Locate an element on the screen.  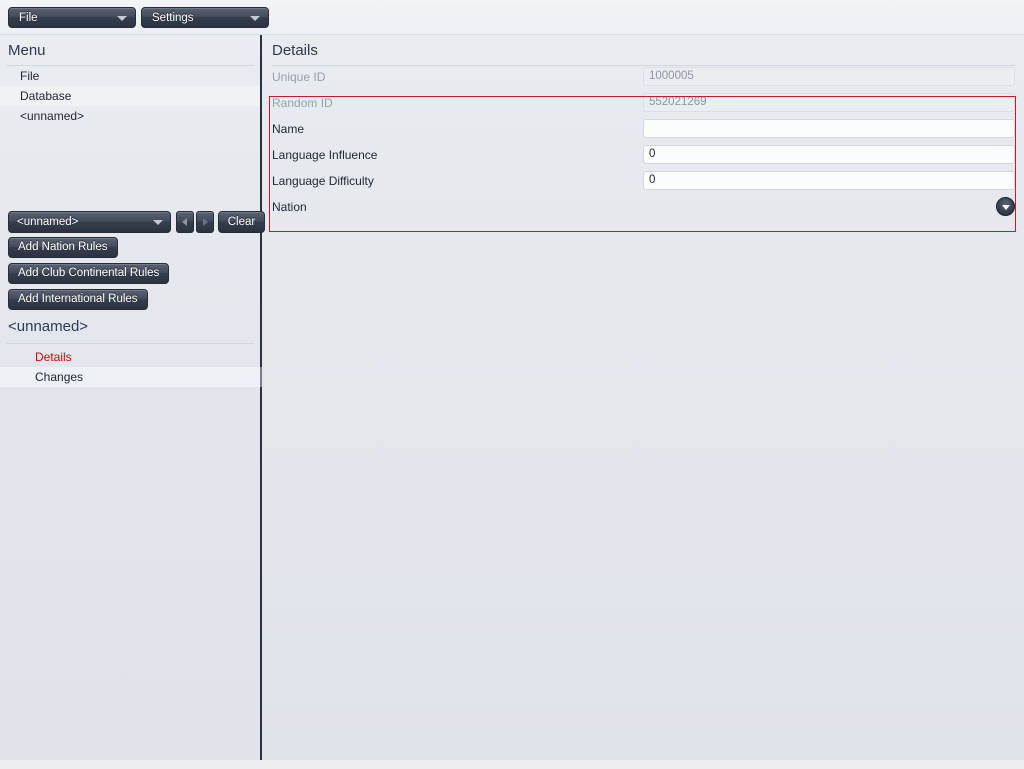
clear-button: Clear is located at coordinates (241, 222).